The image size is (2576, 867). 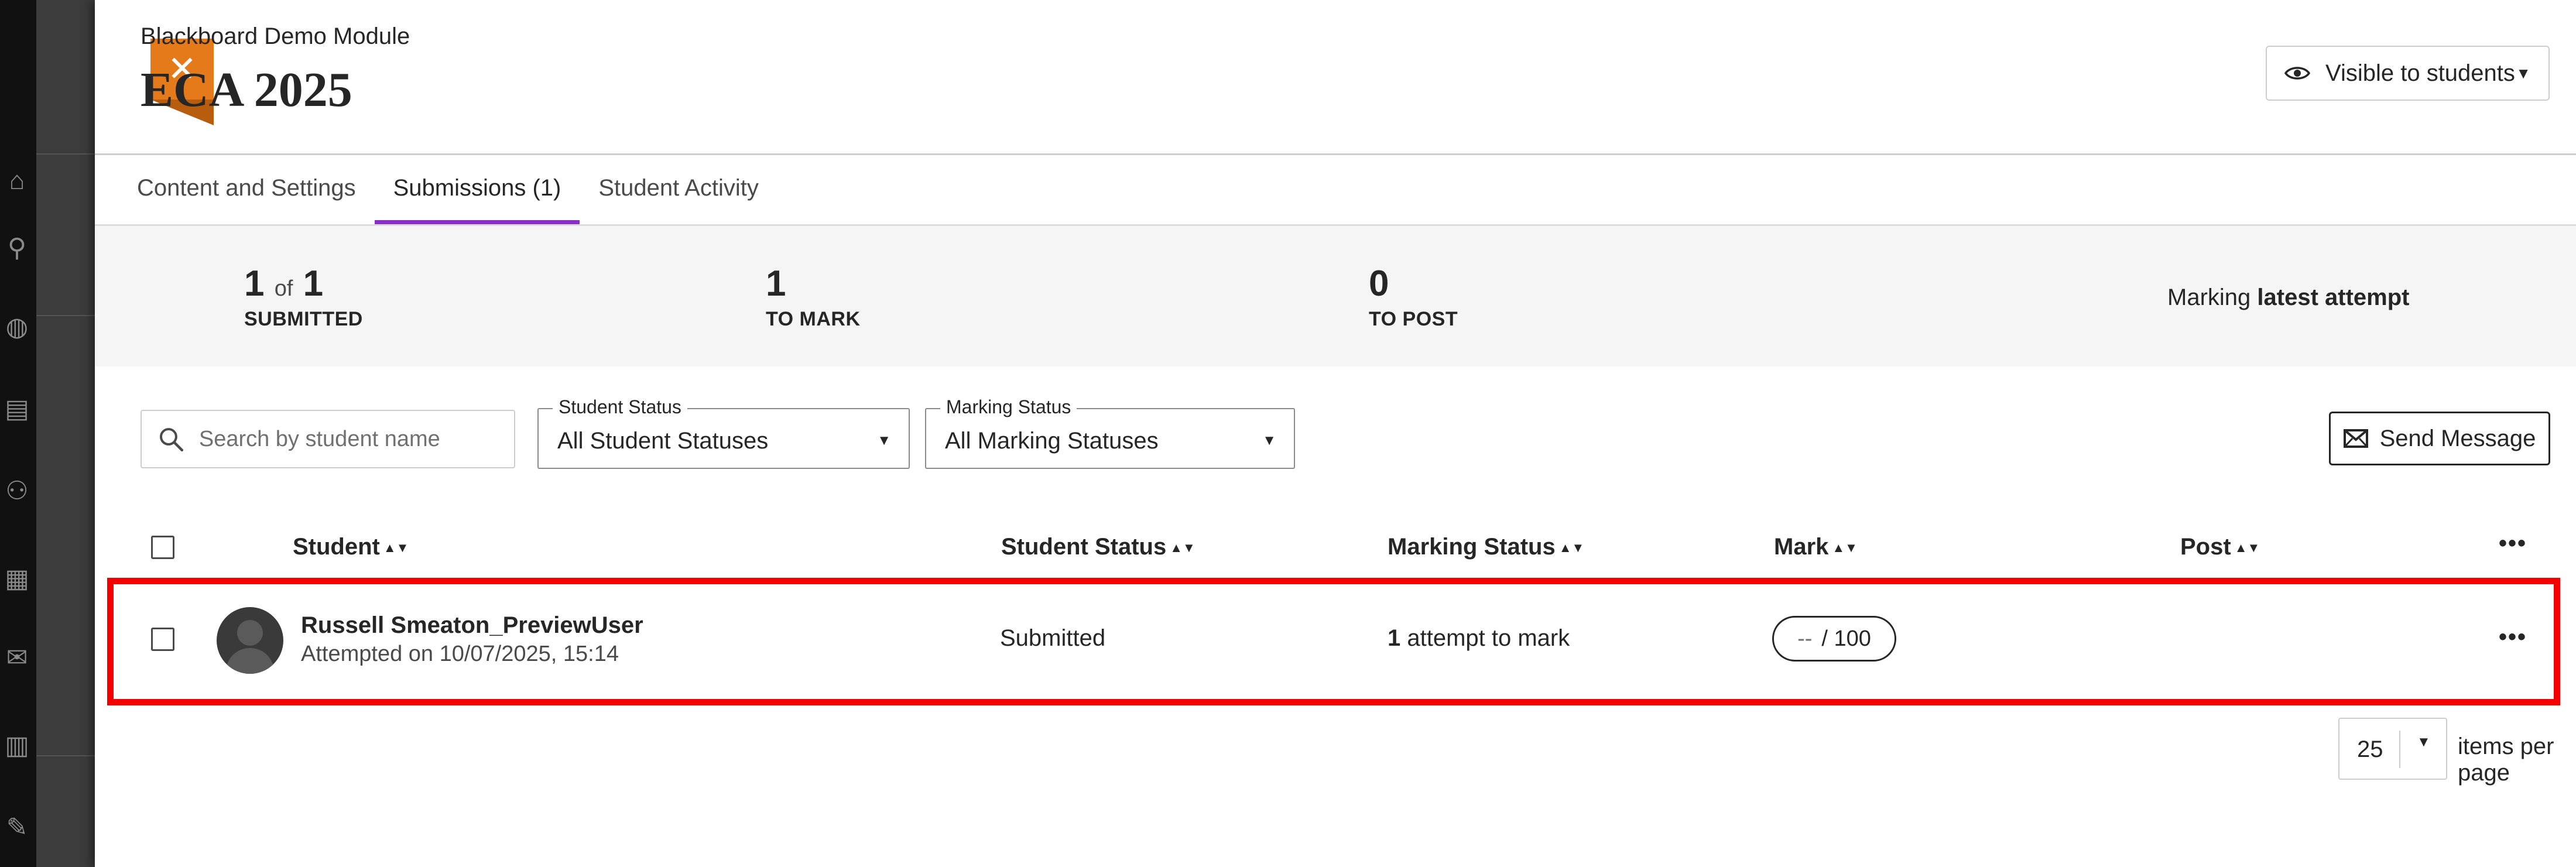 What do you see at coordinates (460, 654) in the screenshot?
I see `attempt-timestamp: Attempted on 10/07/2025, 15:14` at bounding box center [460, 654].